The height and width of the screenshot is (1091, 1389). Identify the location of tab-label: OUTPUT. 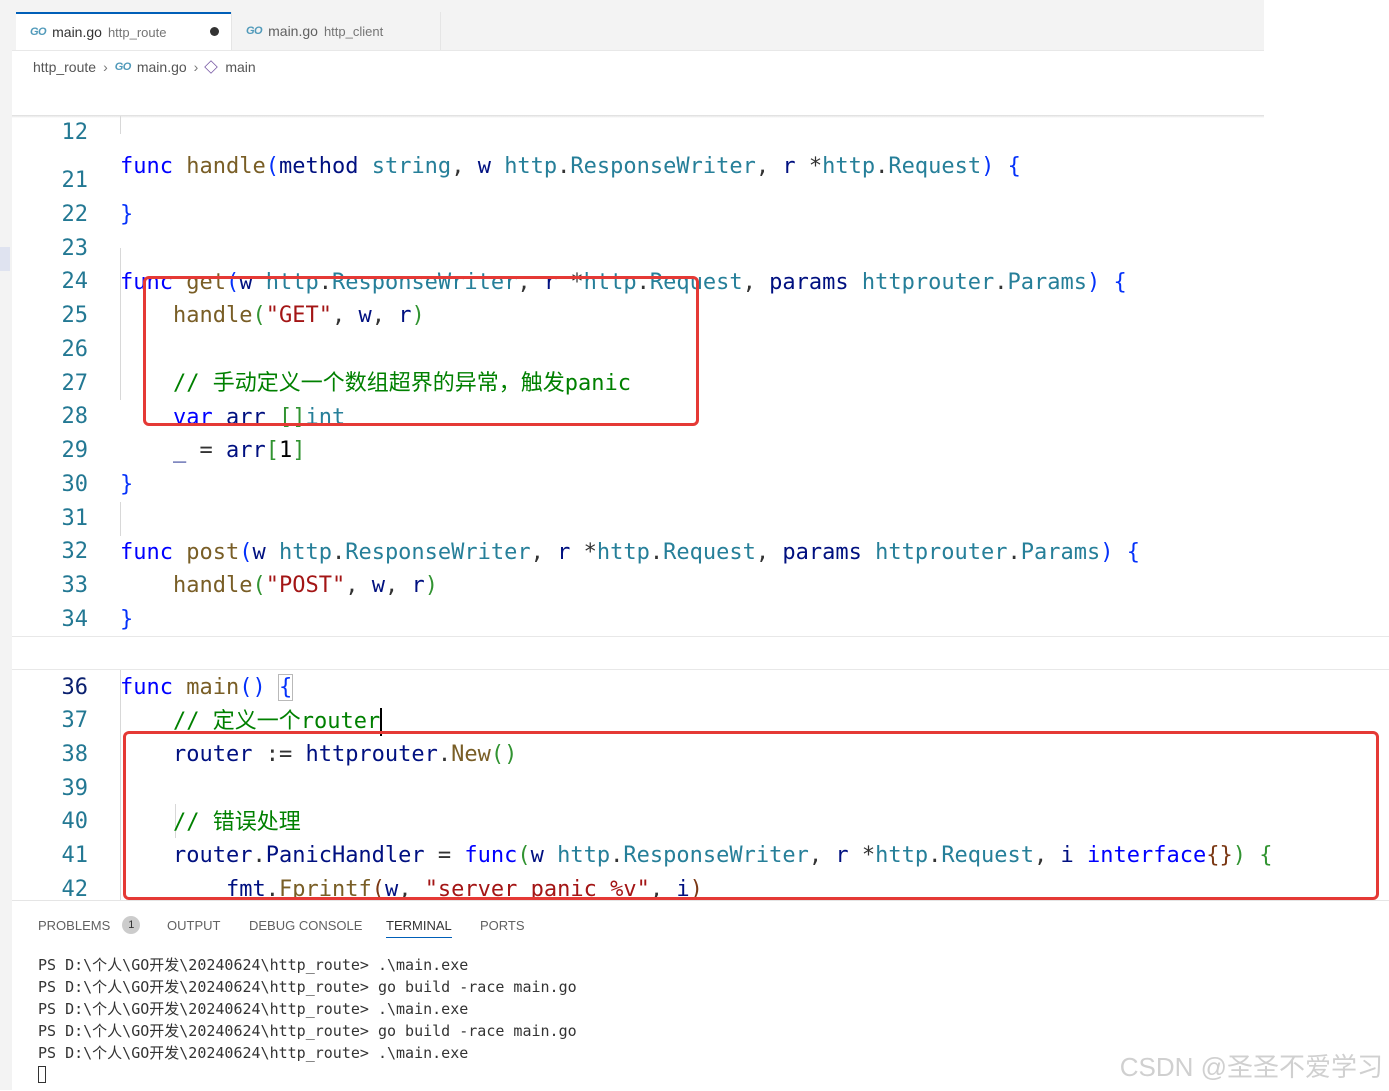
(194, 925).